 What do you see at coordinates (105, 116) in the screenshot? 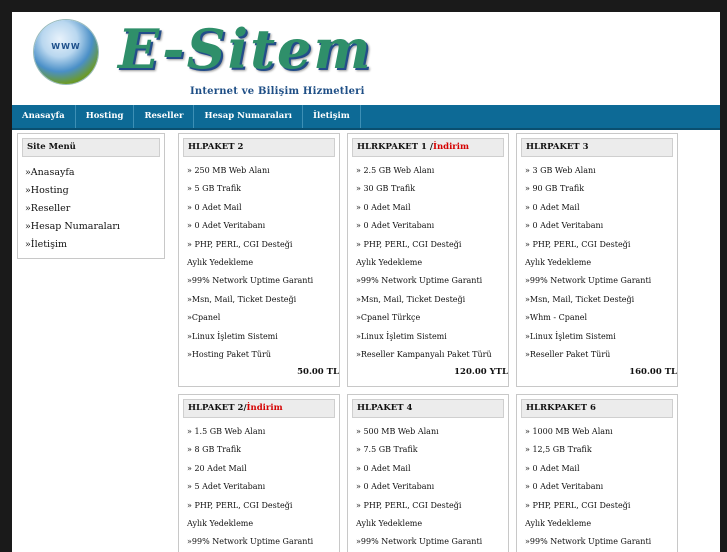
I see `nav-hosting: Hosting` at bounding box center [105, 116].